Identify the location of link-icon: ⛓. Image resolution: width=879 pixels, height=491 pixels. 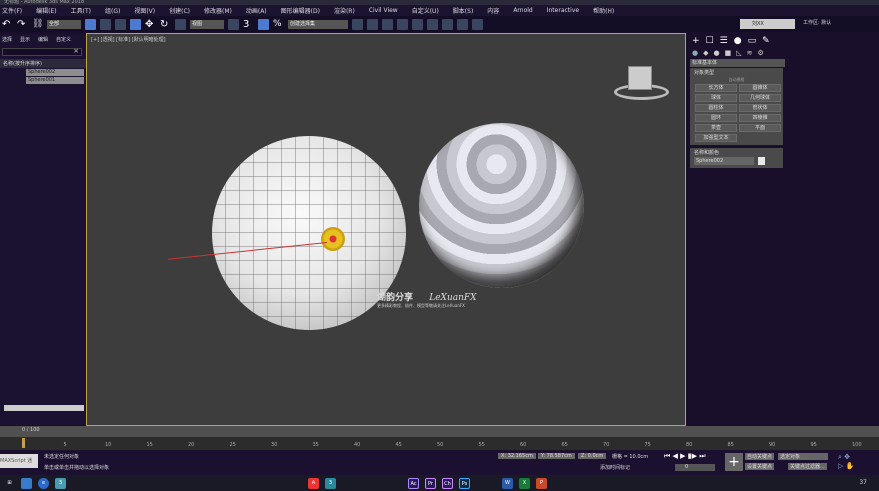
(37, 24).